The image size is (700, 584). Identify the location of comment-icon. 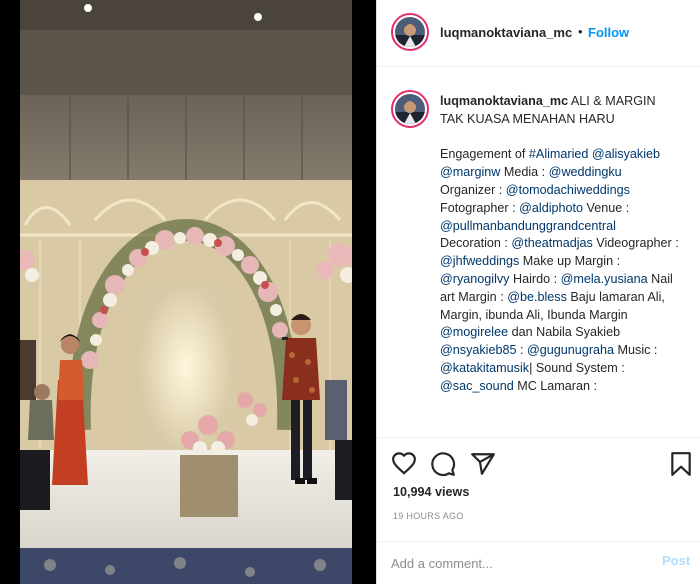
(443, 464).